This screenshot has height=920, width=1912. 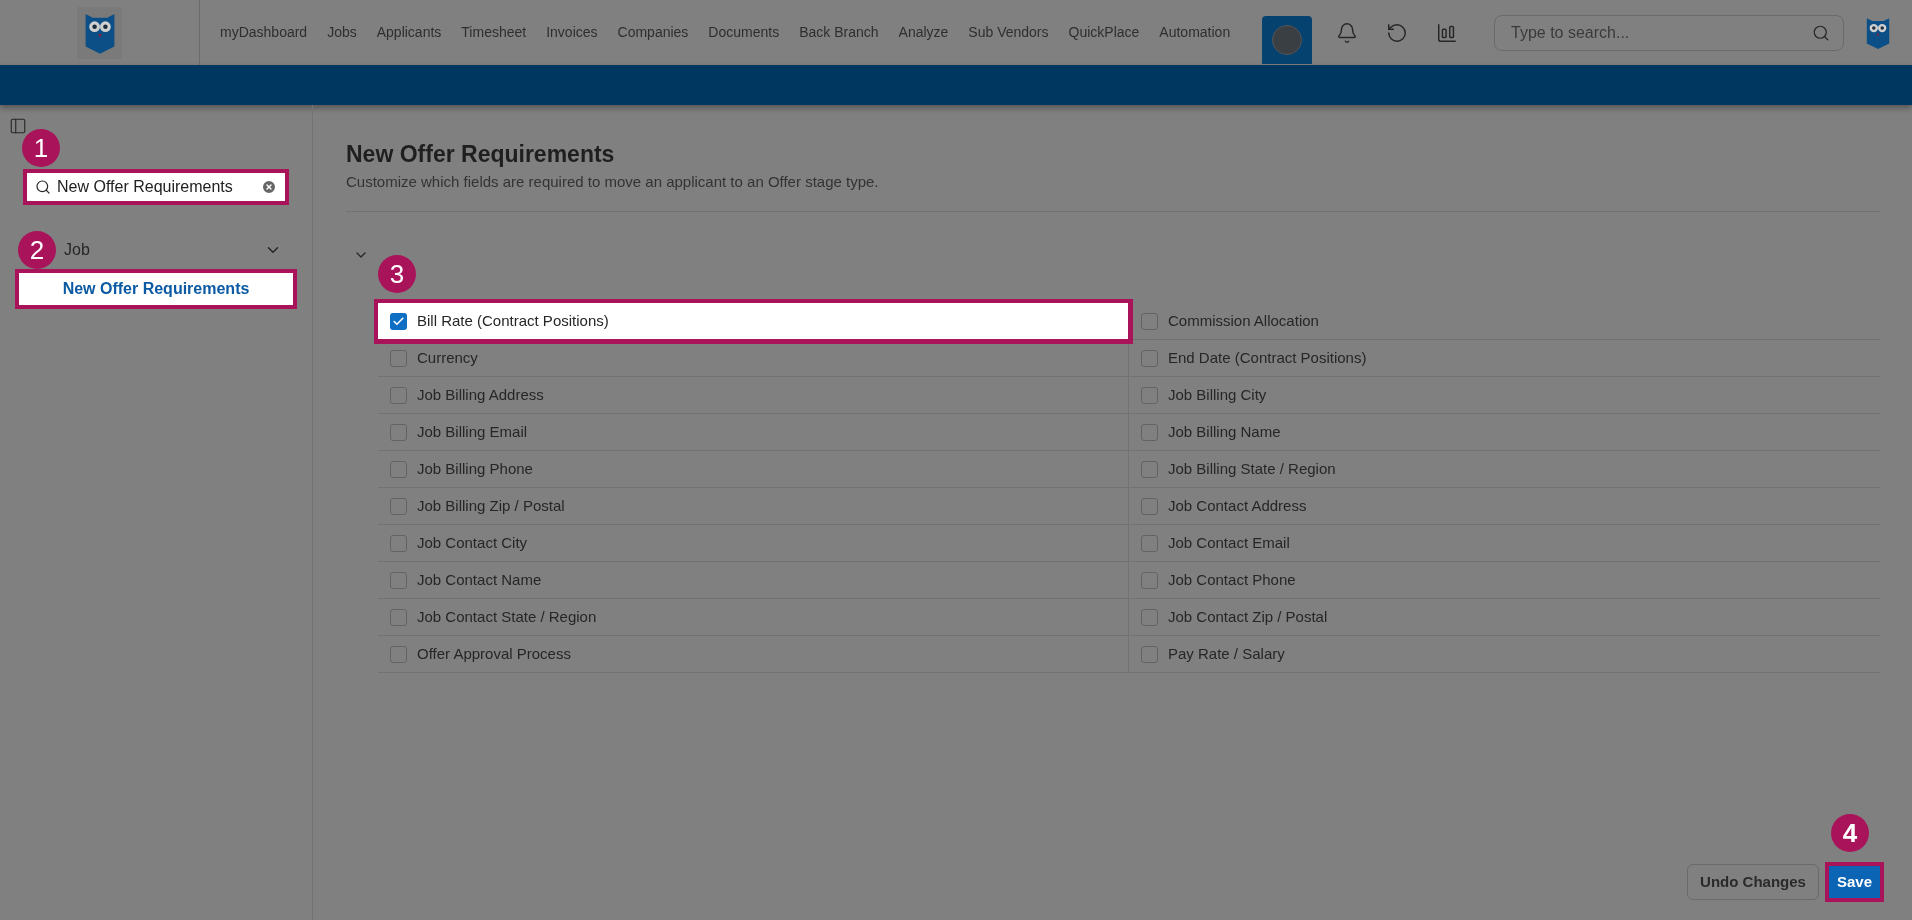 What do you see at coordinates (1504, 433) in the screenshot?
I see `field-row: Job Billing Name` at bounding box center [1504, 433].